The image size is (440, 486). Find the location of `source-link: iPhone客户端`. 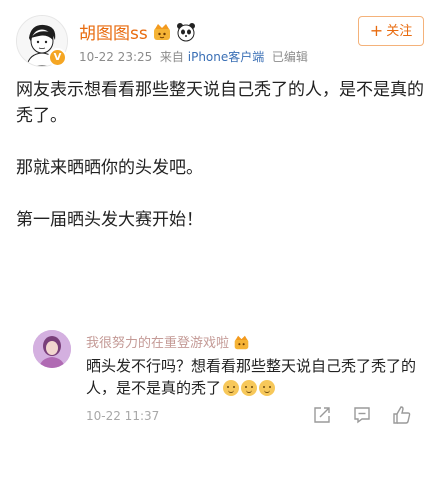

source-link: iPhone客户端 is located at coordinates (226, 57).